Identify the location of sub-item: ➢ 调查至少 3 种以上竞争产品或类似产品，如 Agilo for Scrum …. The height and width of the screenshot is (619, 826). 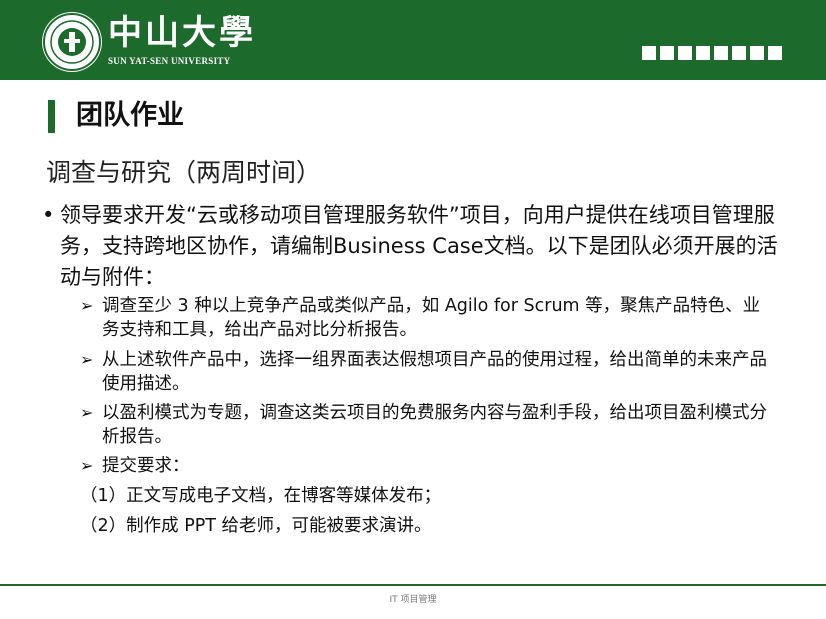
(425, 318).